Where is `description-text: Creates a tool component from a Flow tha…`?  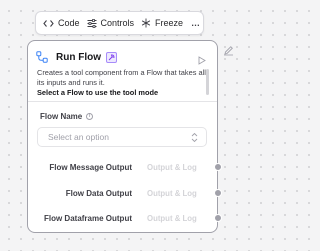
description-text: Creates a tool component from a Flow tha… is located at coordinates (121, 77).